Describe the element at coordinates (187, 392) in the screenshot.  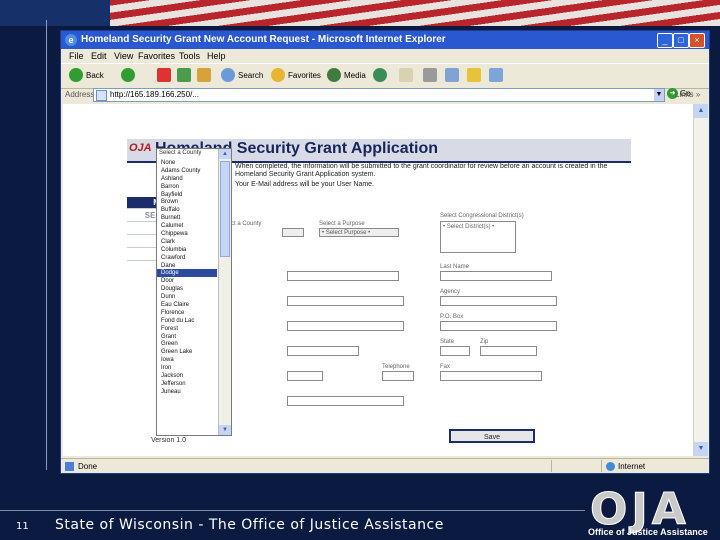
I see `county-option: Juneau` at that location.